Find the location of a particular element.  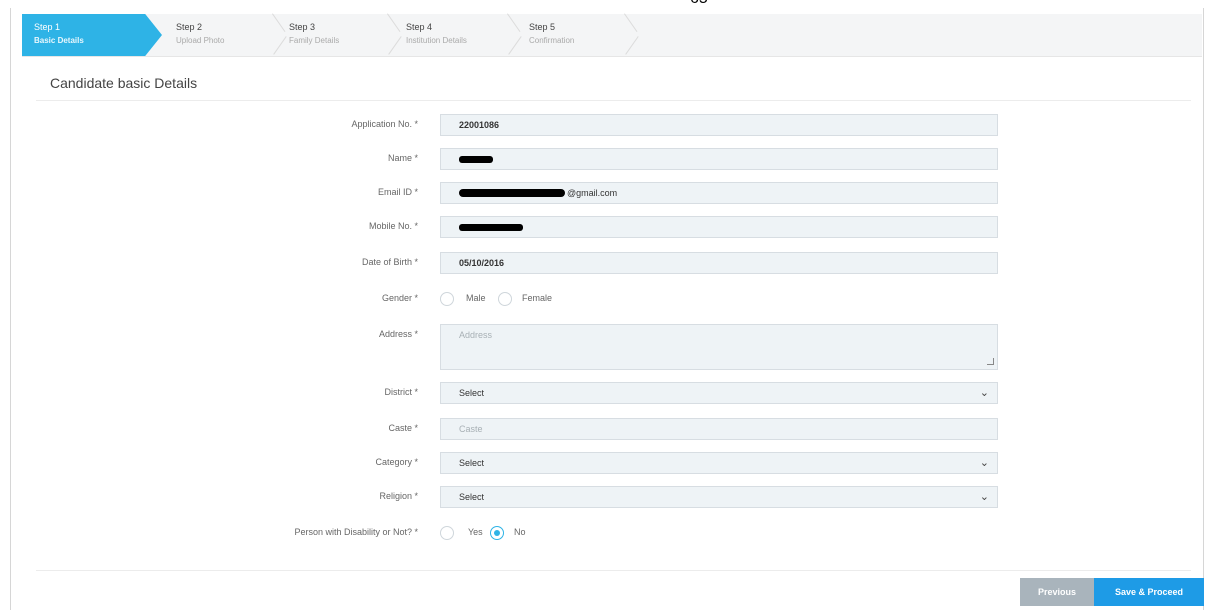

district-select-value: Select is located at coordinates (472, 393).